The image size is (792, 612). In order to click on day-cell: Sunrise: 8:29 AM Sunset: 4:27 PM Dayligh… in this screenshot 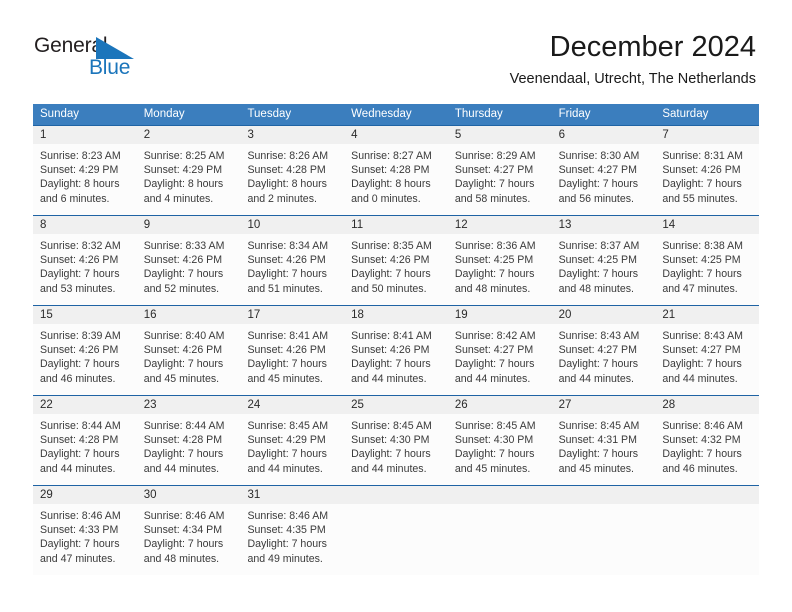, I will do `click(500, 179)`.